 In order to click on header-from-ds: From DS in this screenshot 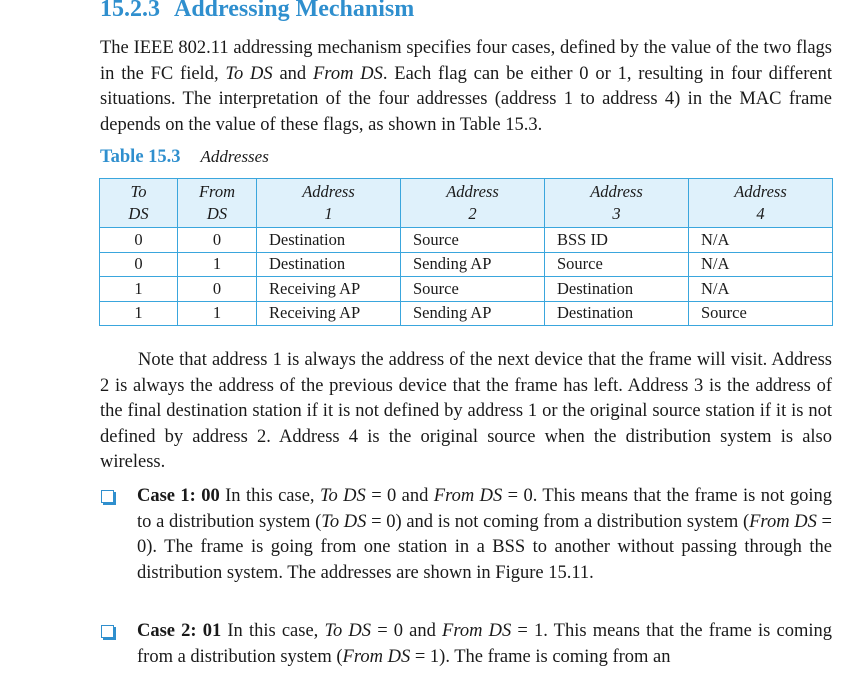, I will do `click(217, 203)`.